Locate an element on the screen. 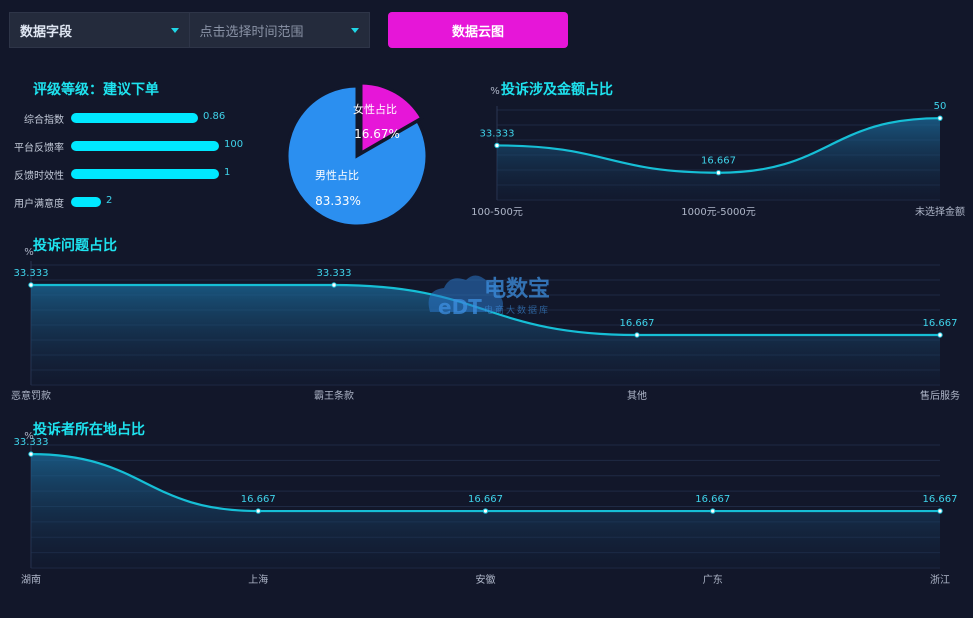  x-tick-label: 其他 is located at coordinates (637, 395).